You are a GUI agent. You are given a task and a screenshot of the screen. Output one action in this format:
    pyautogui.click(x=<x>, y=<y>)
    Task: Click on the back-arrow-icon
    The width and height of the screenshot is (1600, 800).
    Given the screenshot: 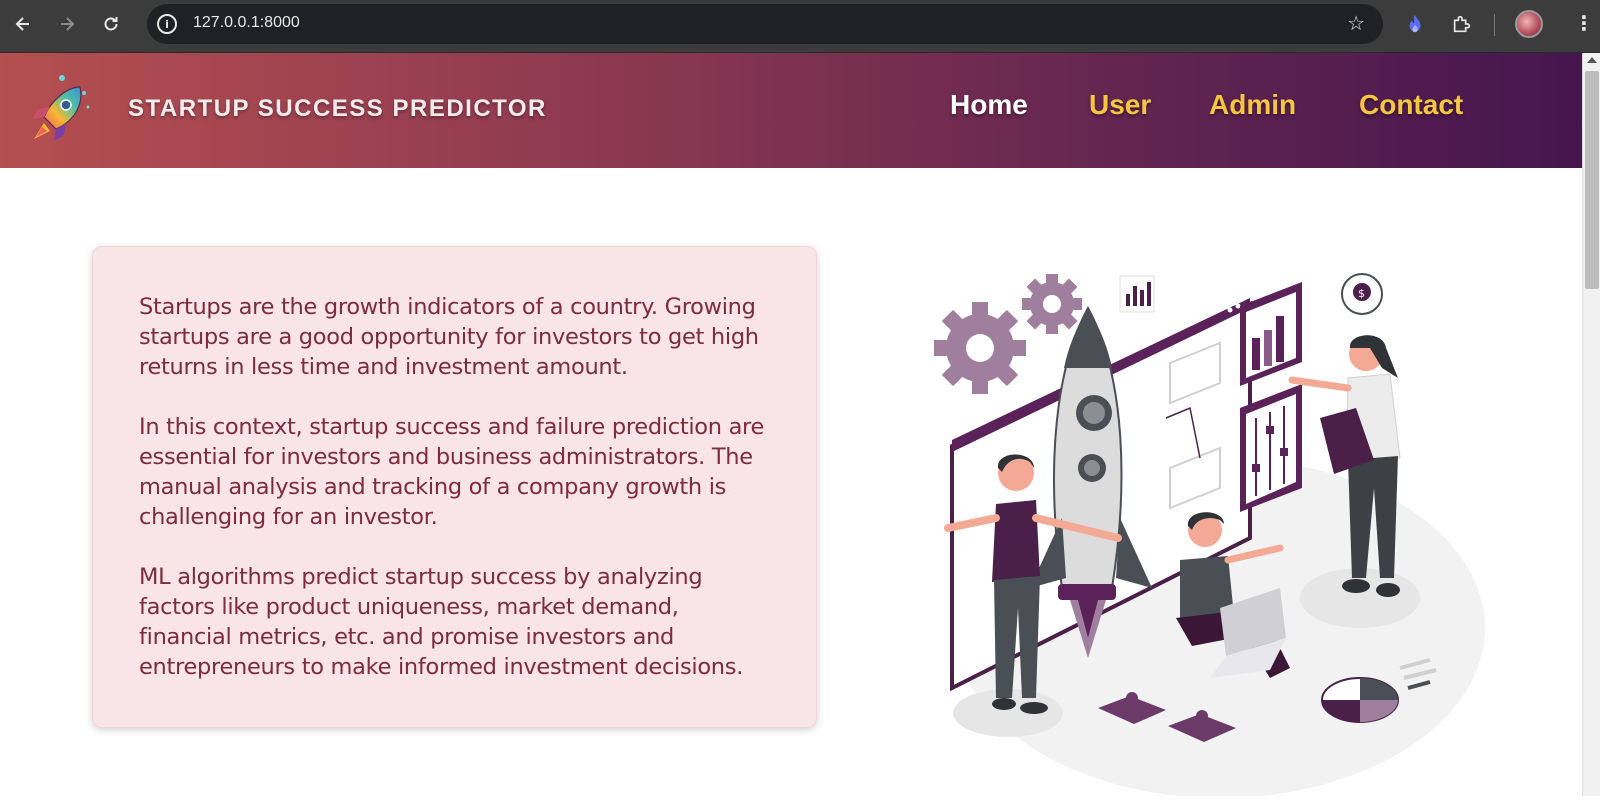 What is the action you would take?
    pyautogui.click(x=23, y=24)
    